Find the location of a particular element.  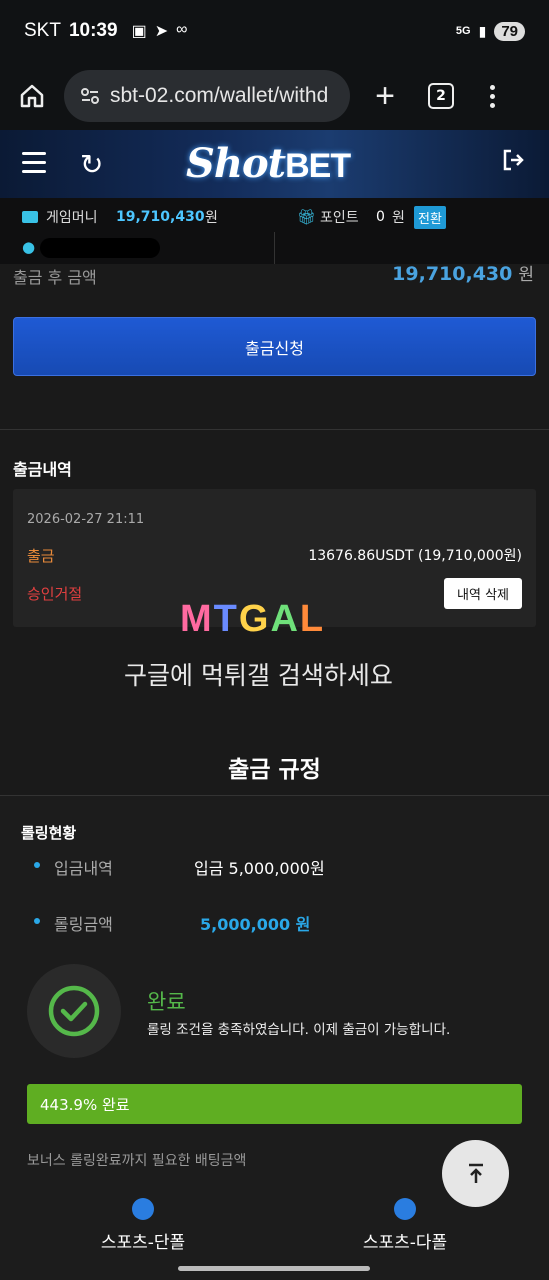

history-amount: 13676.86USDT (19,710,000원) is located at coordinates (415, 556).